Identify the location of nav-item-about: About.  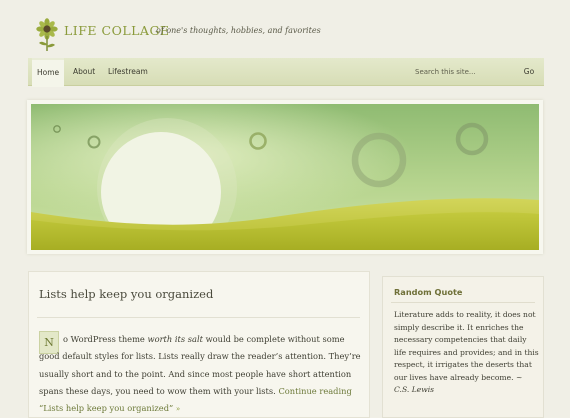
(84, 71).